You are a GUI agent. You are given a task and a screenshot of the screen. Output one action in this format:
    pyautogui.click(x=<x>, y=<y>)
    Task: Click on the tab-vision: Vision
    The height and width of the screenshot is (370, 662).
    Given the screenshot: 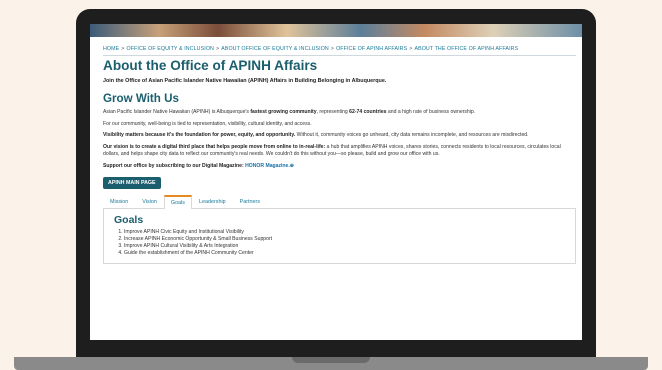 What is the action you would take?
    pyautogui.click(x=149, y=201)
    